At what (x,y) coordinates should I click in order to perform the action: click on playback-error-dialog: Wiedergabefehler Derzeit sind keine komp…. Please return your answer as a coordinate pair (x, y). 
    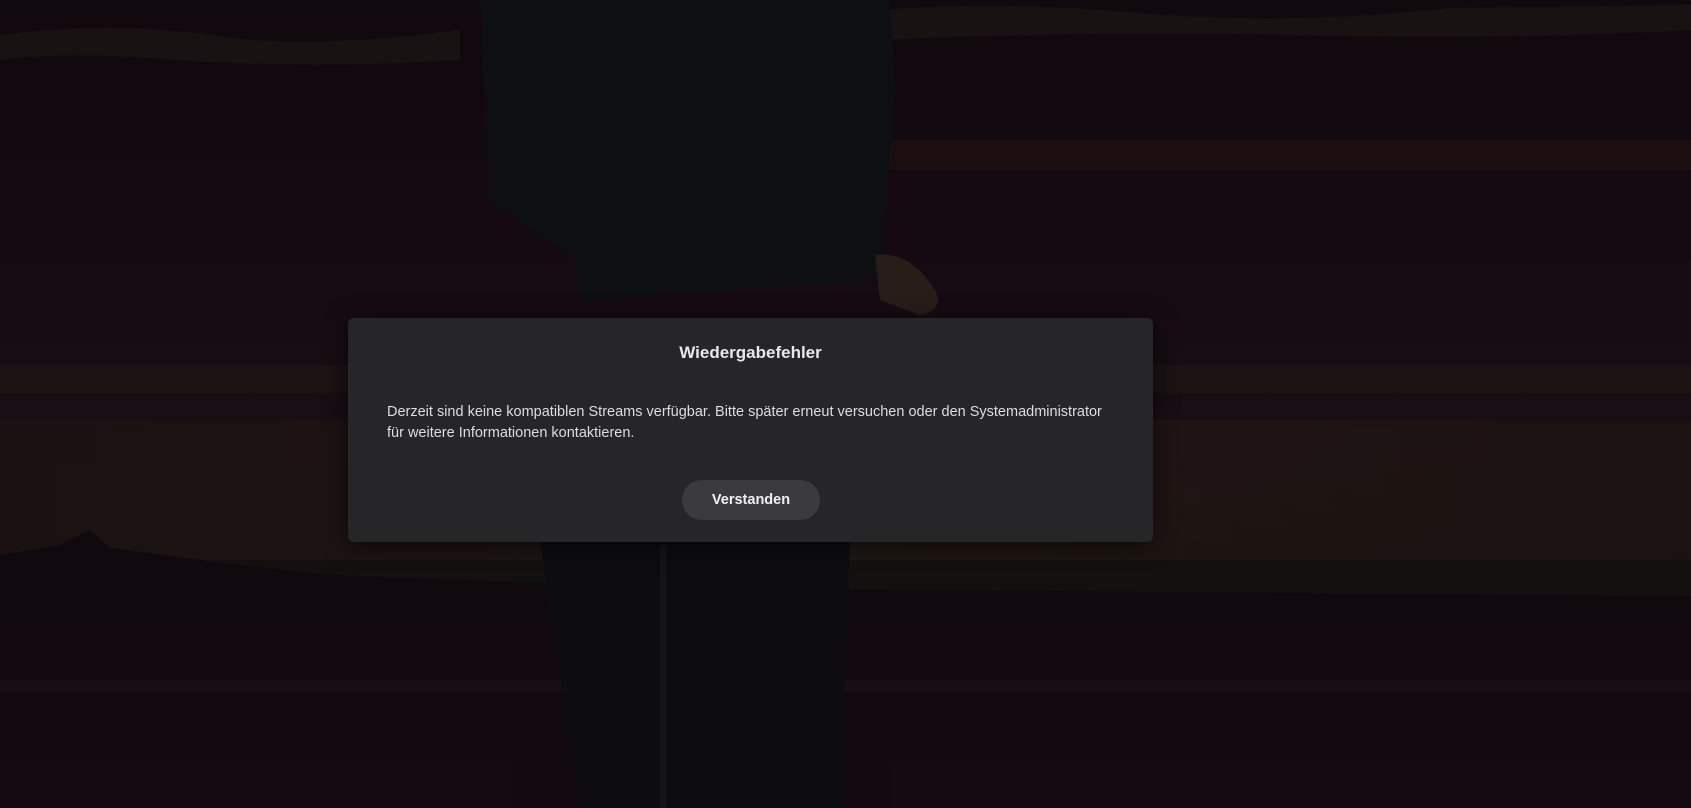
    Looking at the image, I should click on (750, 430).